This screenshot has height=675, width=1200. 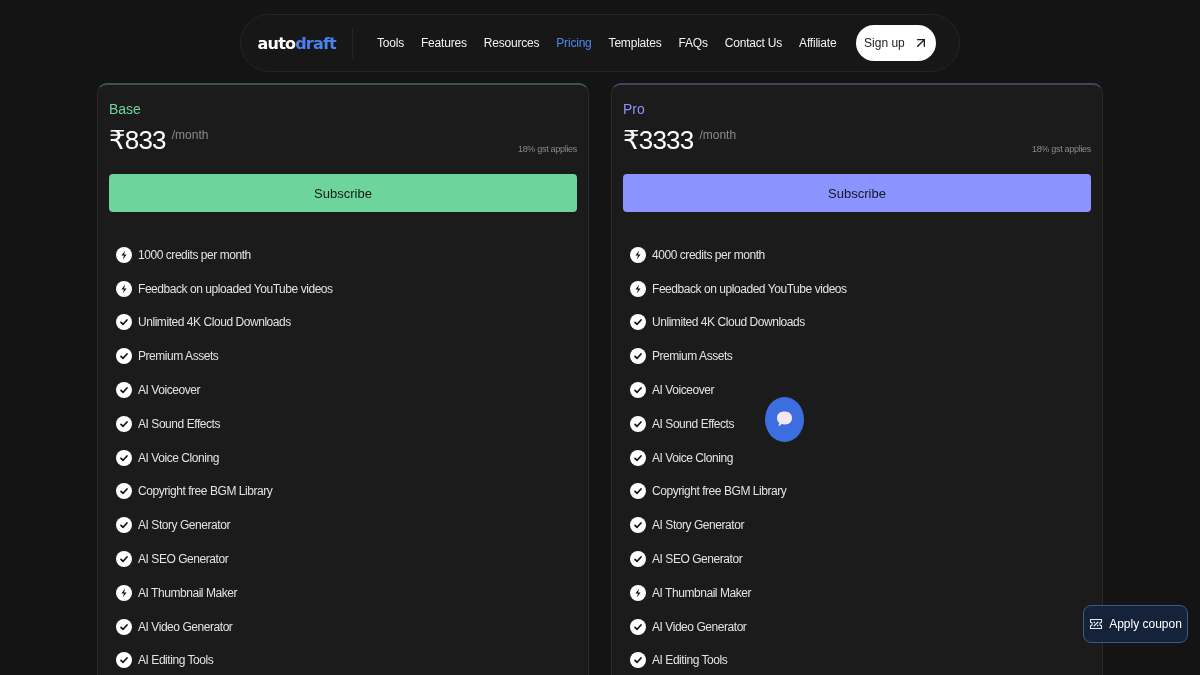 What do you see at coordinates (137, 140) in the screenshot?
I see `price: ₹833` at bounding box center [137, 140].